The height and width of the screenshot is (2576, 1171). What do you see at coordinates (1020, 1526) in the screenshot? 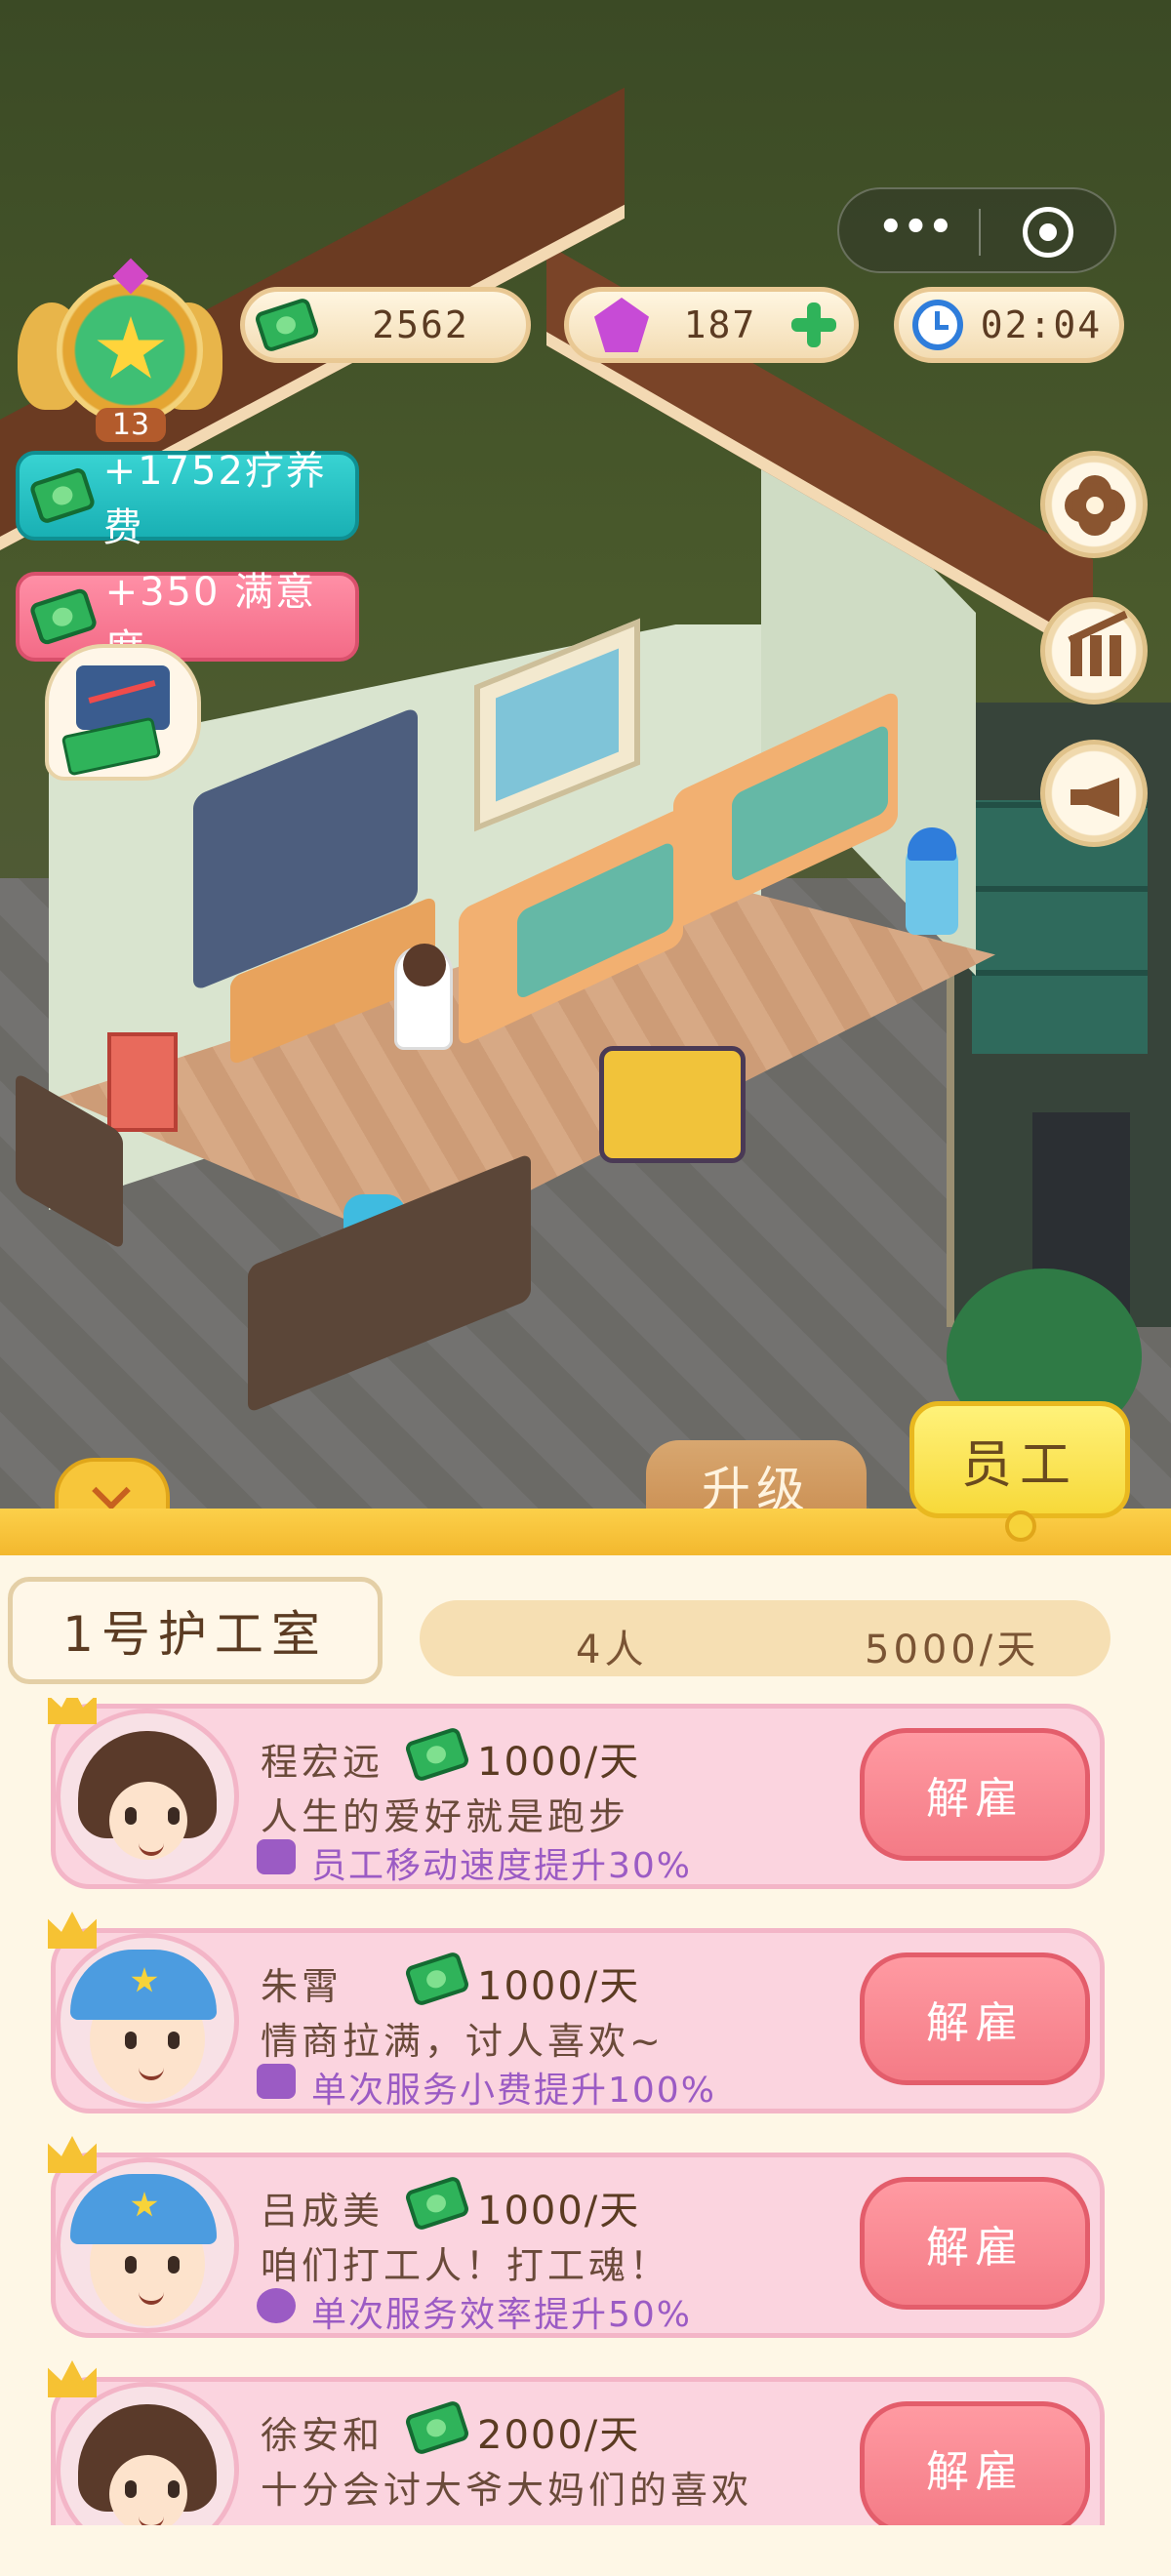
I see `active-tab-indicator` at bounding box center [1020, 1526].